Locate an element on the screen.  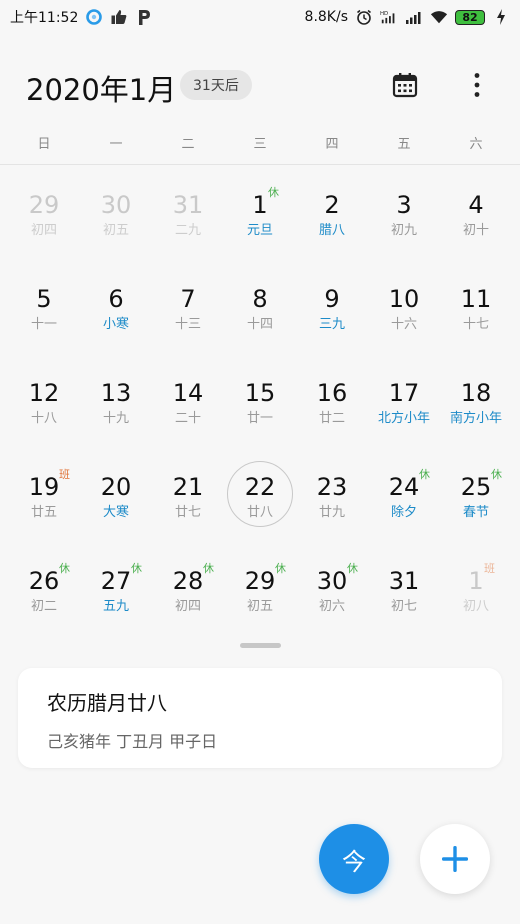
day-cell: 25 春节休 is located at coordinates (476, 494).